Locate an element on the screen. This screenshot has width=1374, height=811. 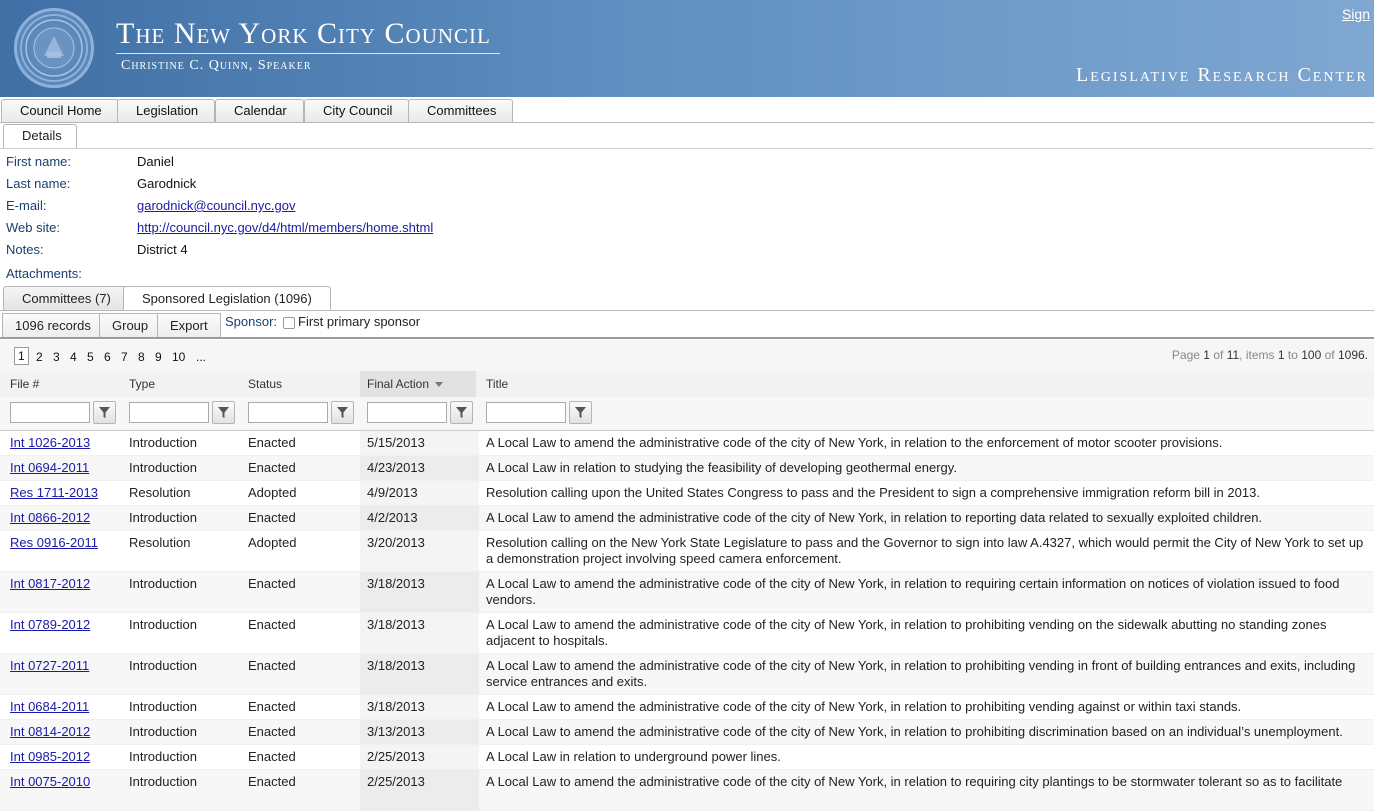
page-link-5: 5 is located at coordinates (90, 357).